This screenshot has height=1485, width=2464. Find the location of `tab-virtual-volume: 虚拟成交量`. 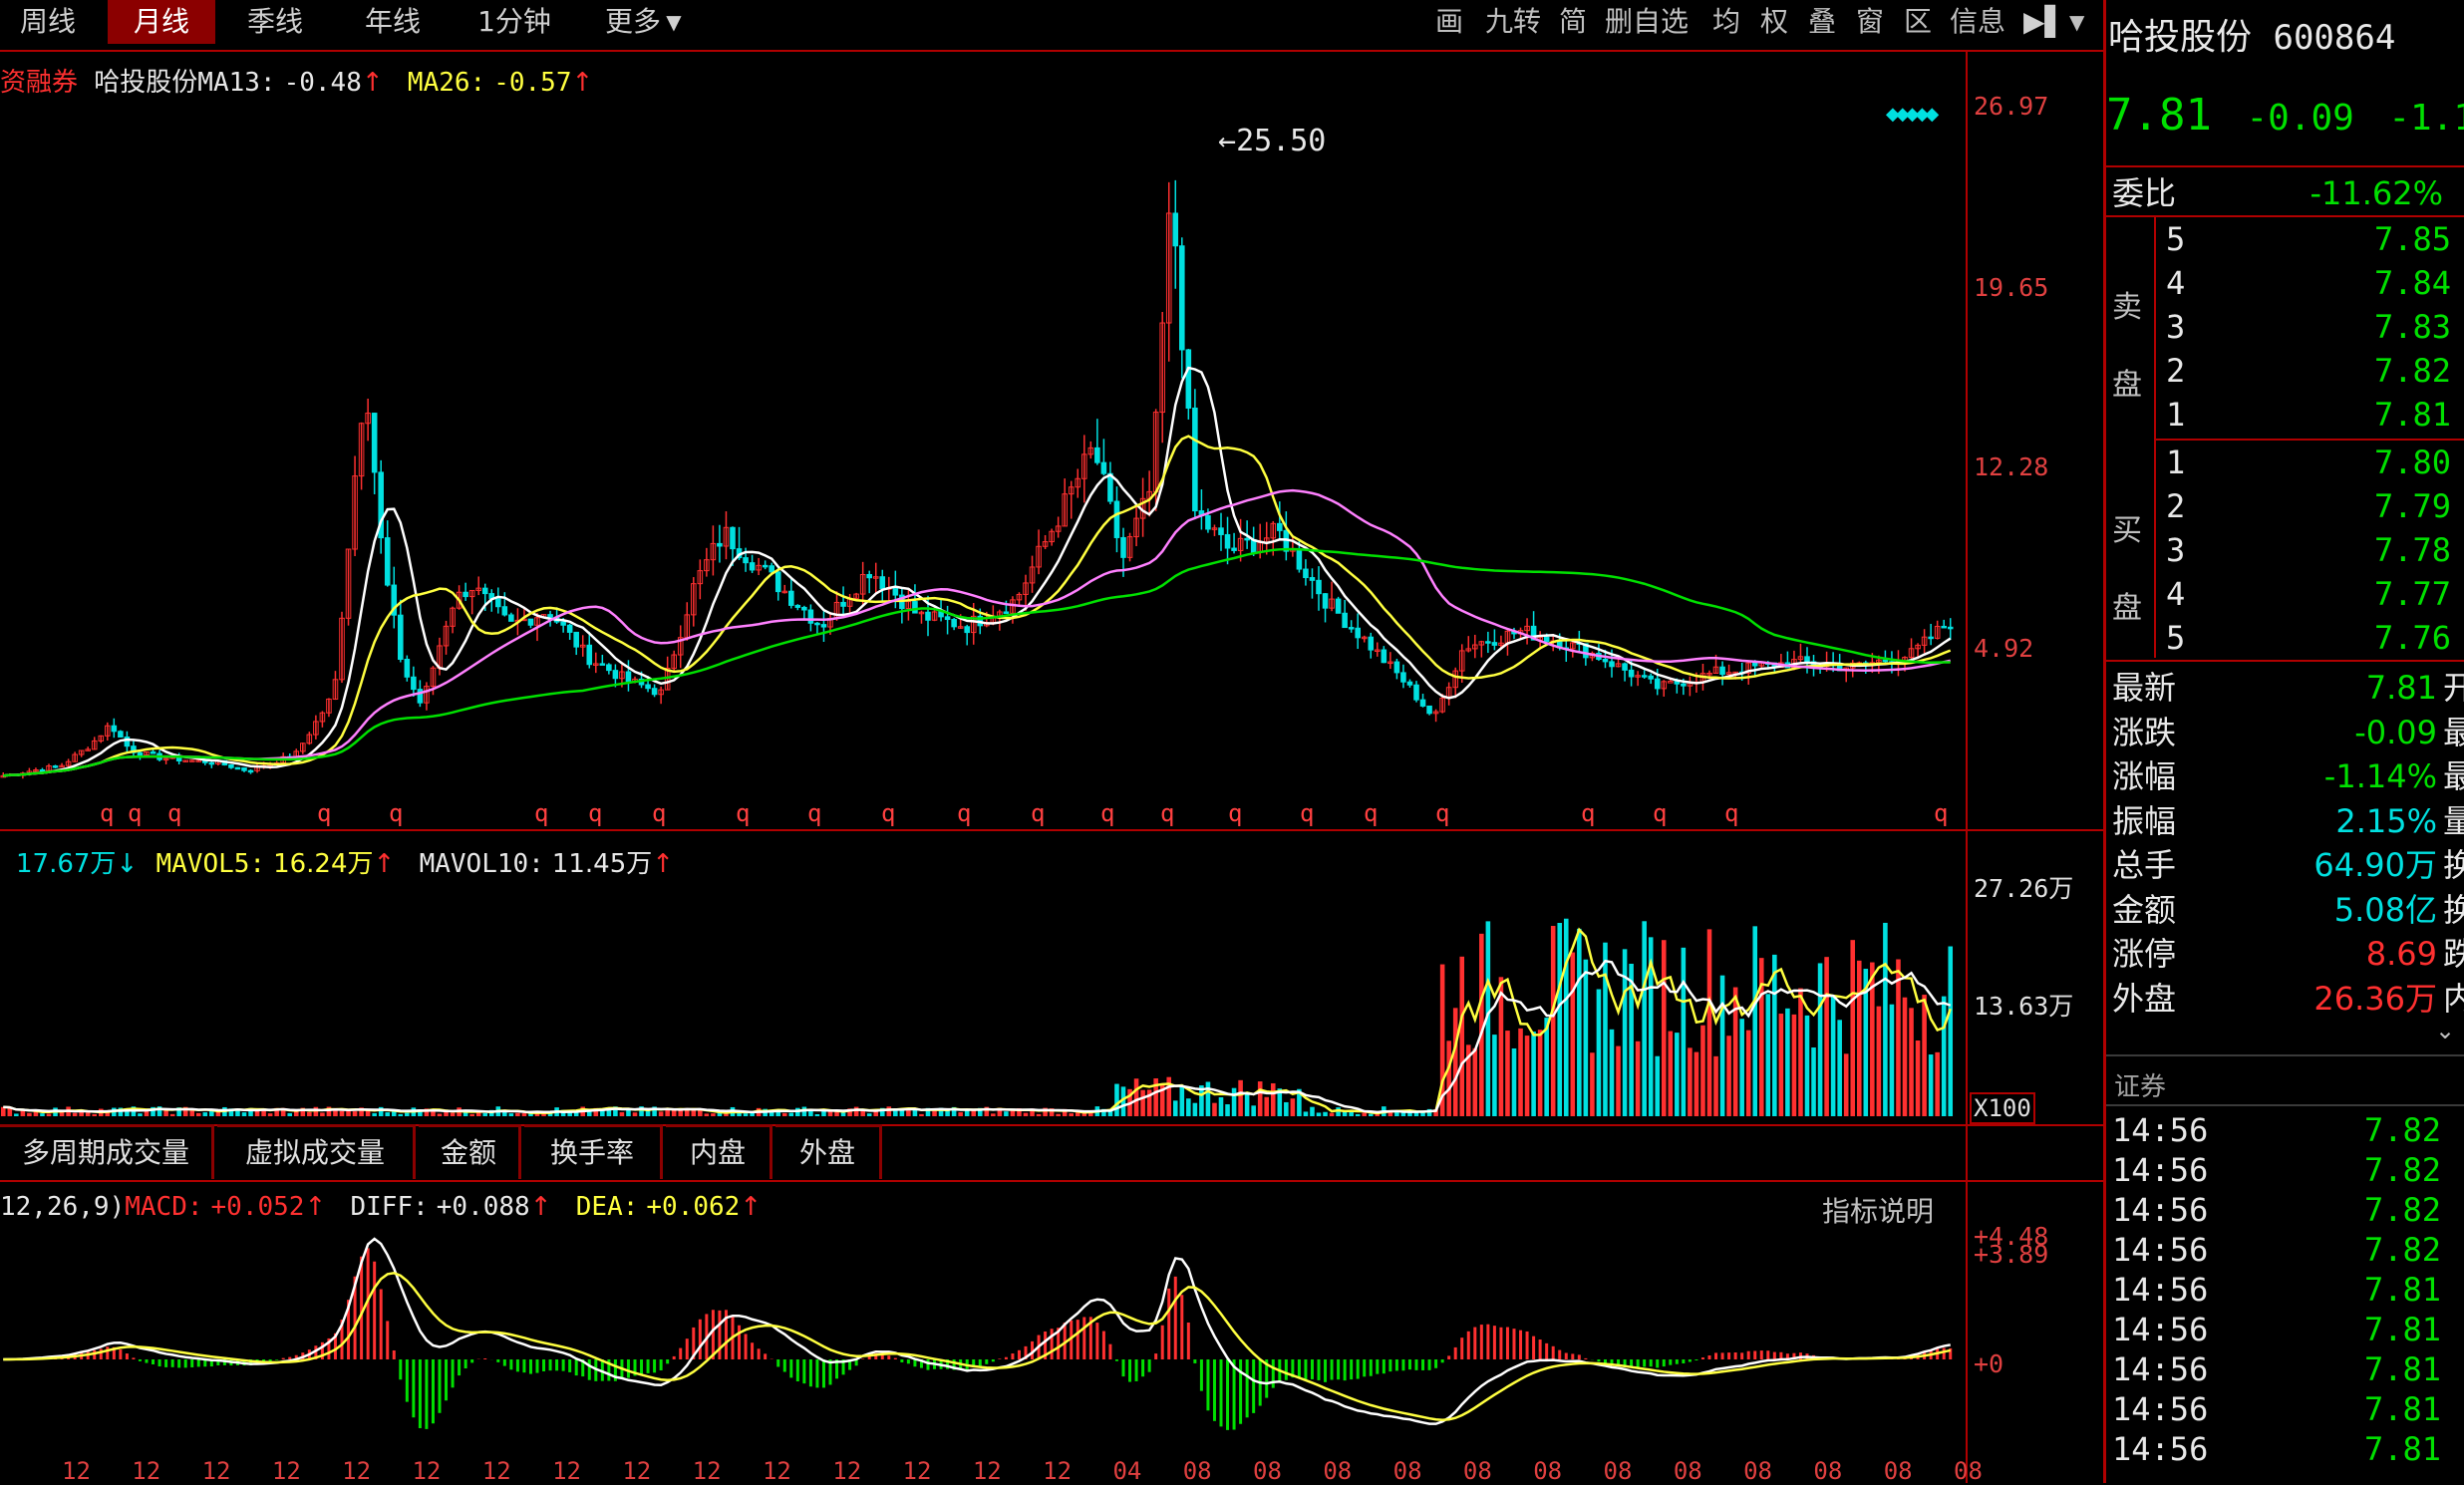

tab-virtual-volume: 虚拟成交量 is located at coordinates (316, 1151).